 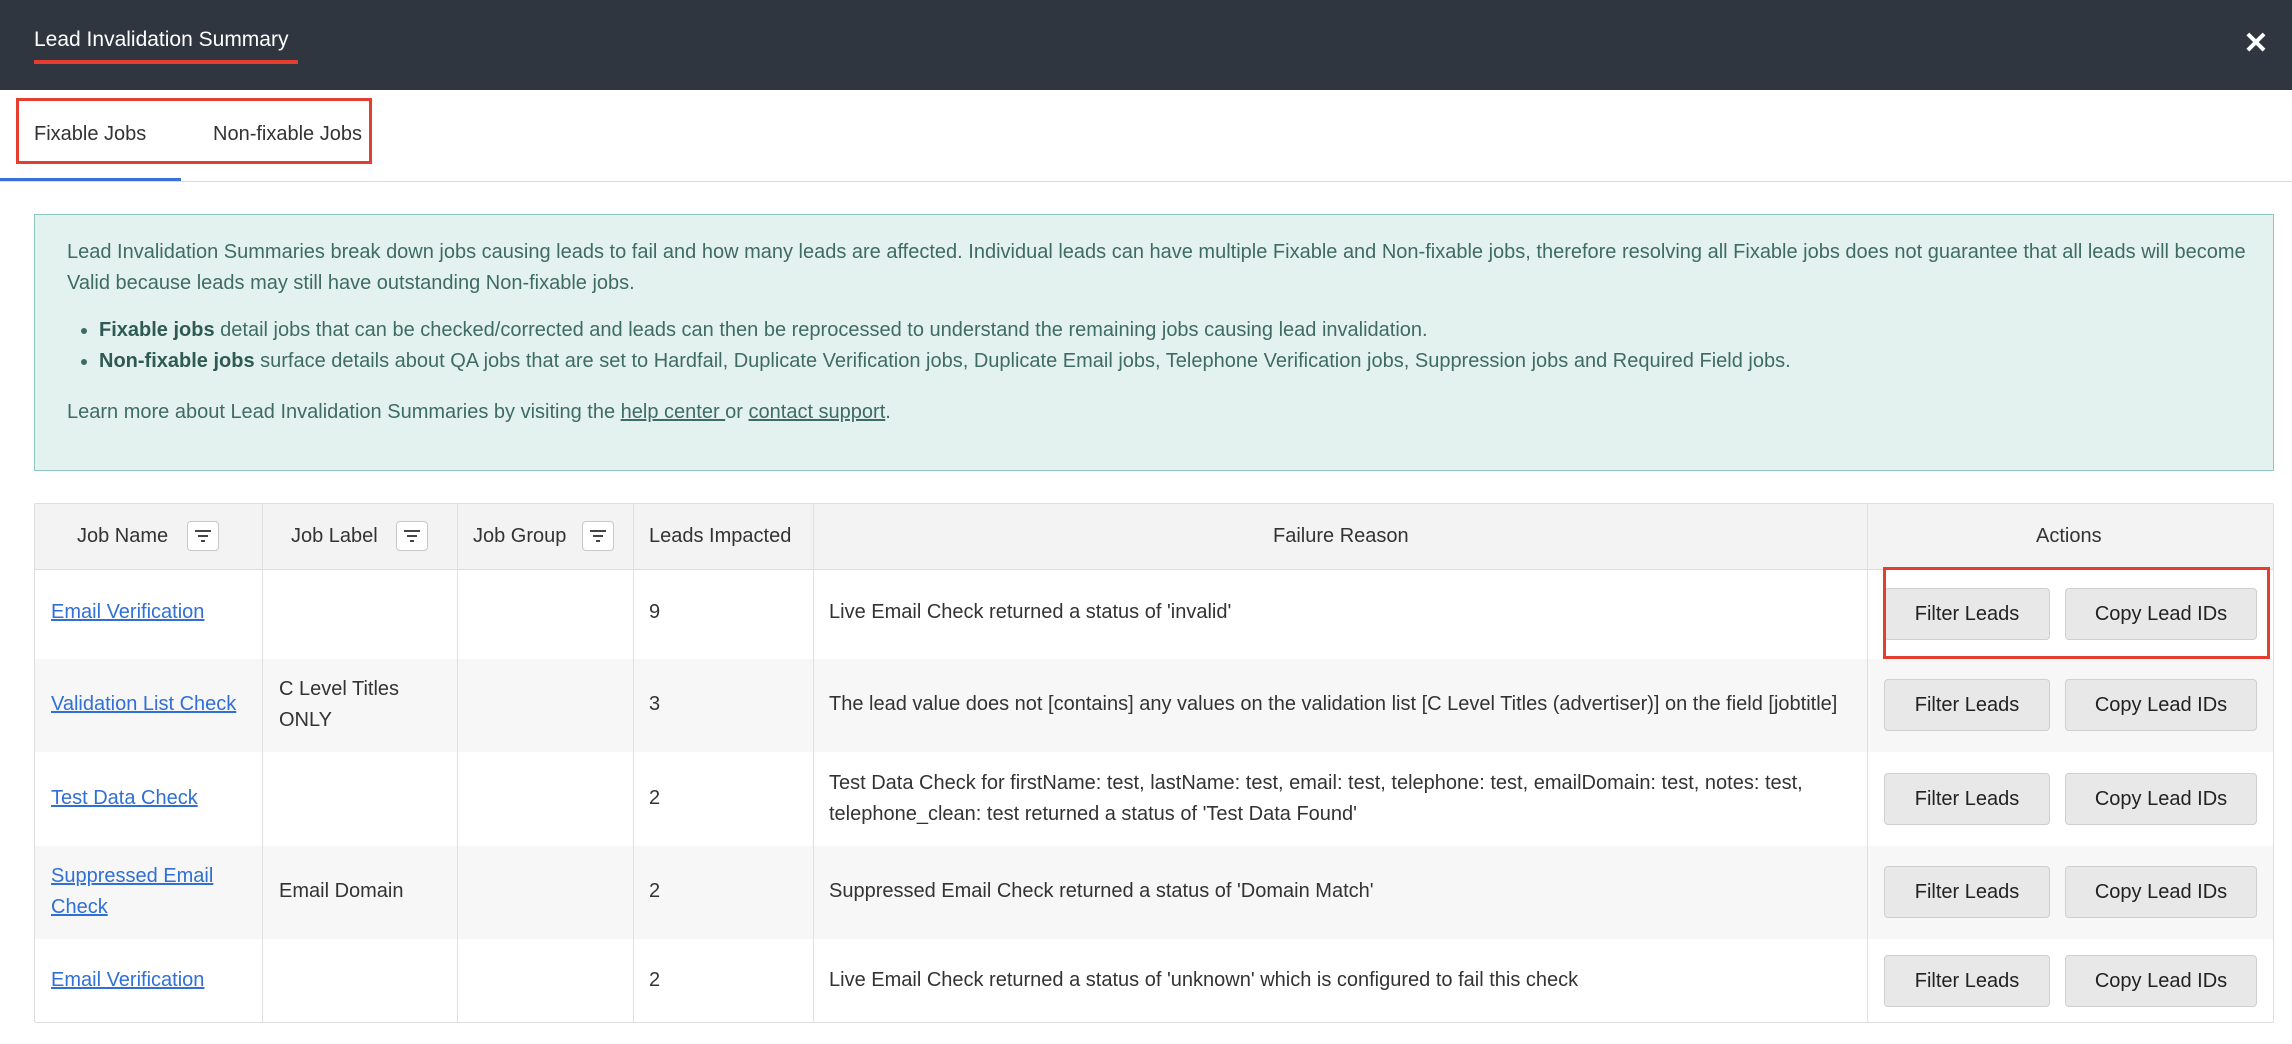 What do you see at coordinates (412, 536) in the screenshot?
I see `job-label-filter-icon` at bounding box center [412, 536].